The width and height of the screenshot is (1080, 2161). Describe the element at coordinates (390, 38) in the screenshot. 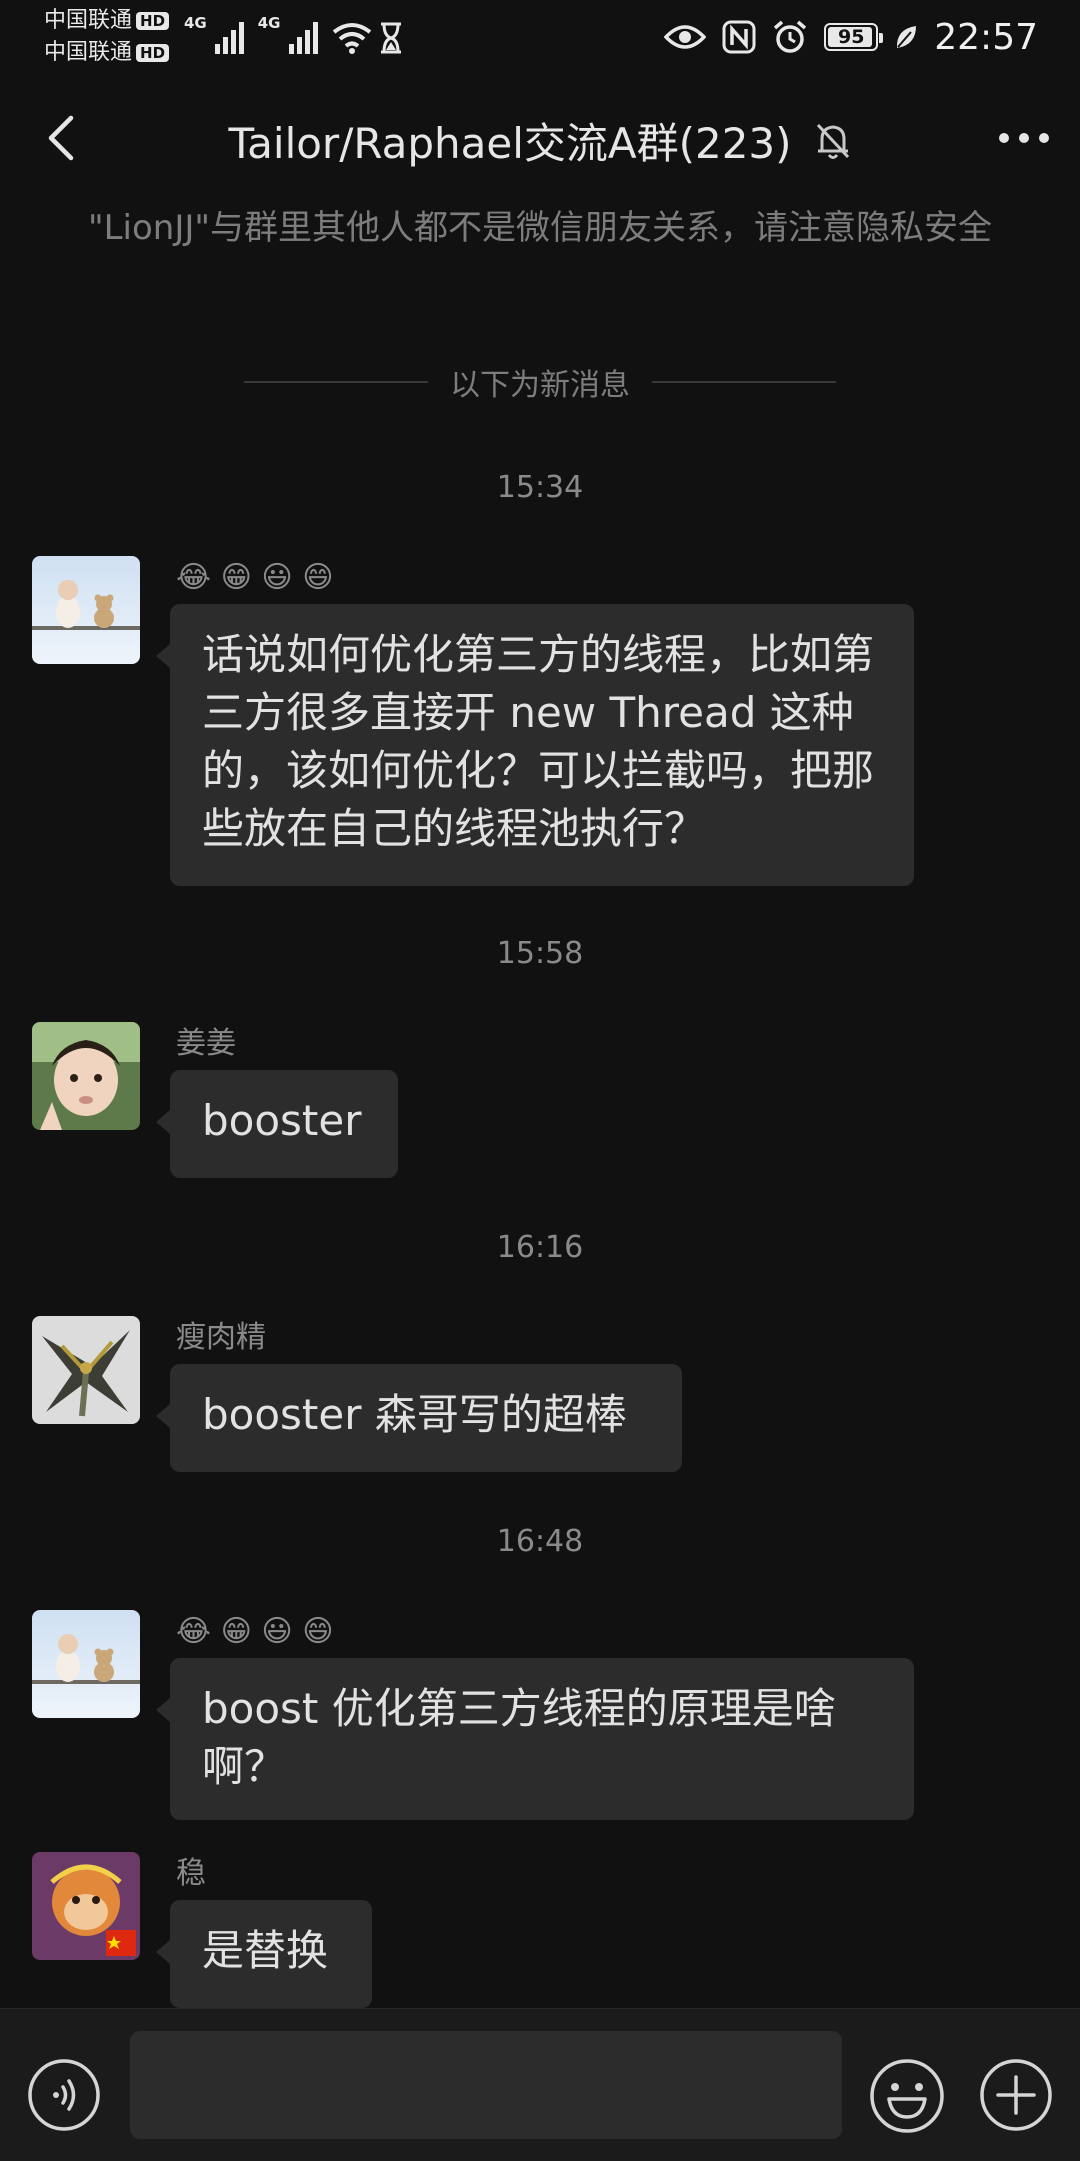

I see `hourglass-icon` at that location.